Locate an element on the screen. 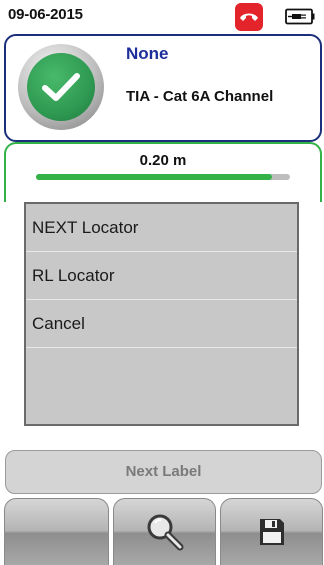  menu-item-next-locator: NEXT Locator is located at coordinates (161, 228).